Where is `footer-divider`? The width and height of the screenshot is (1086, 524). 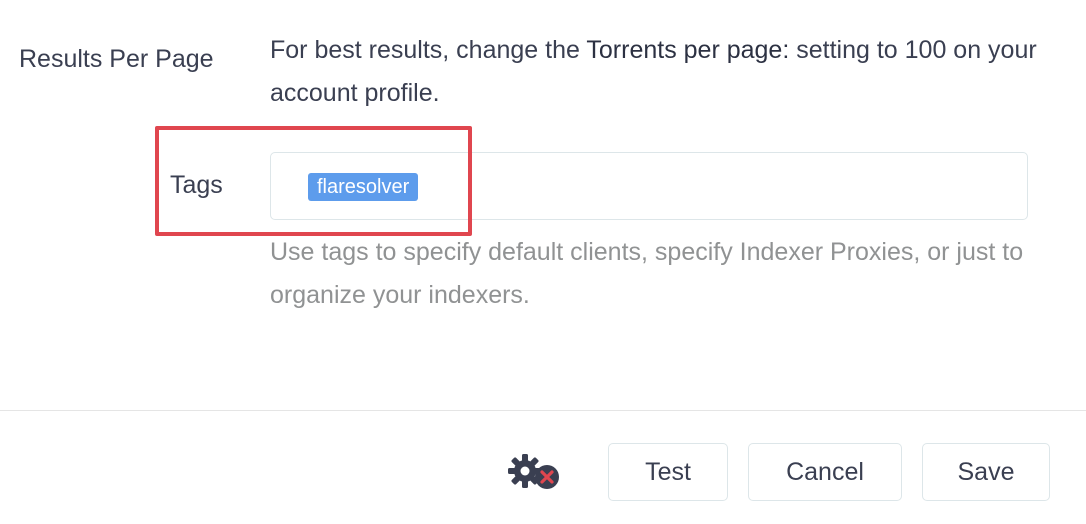 footer-divider is located at coordinates (543, 410).